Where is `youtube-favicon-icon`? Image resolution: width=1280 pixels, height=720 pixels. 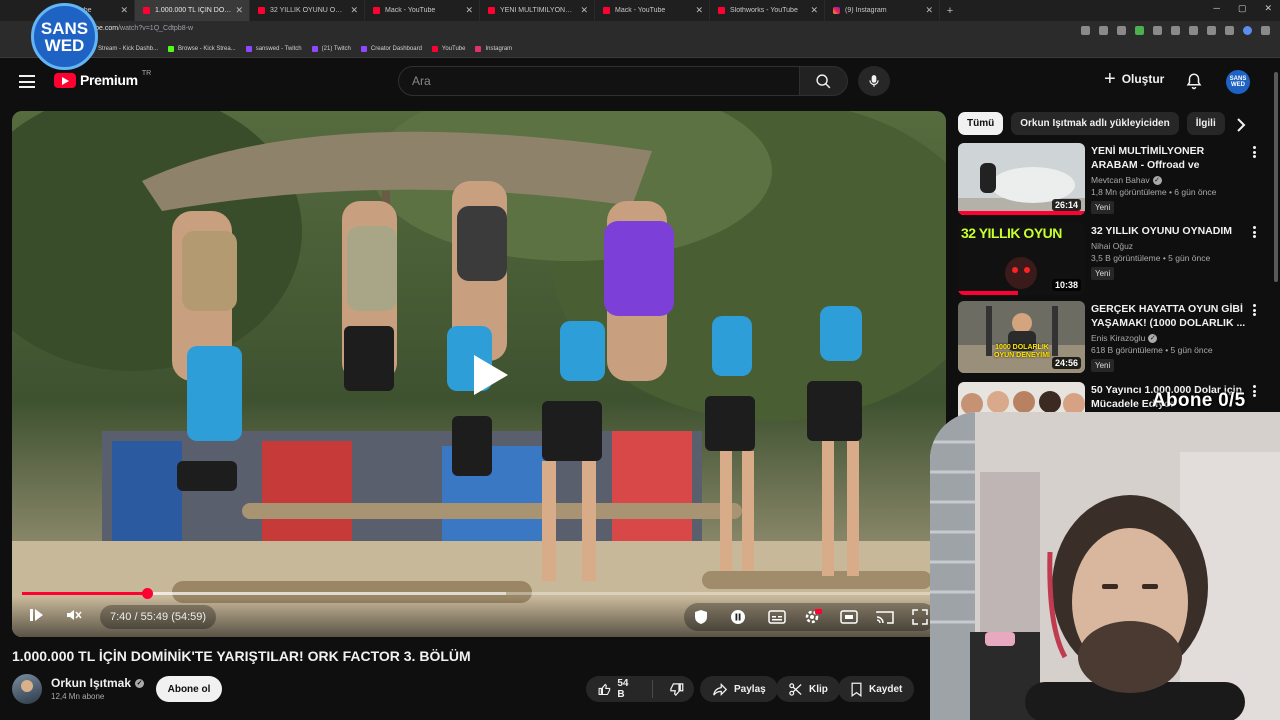
youtube-favicon-icon is located at coordinates (376, 10).